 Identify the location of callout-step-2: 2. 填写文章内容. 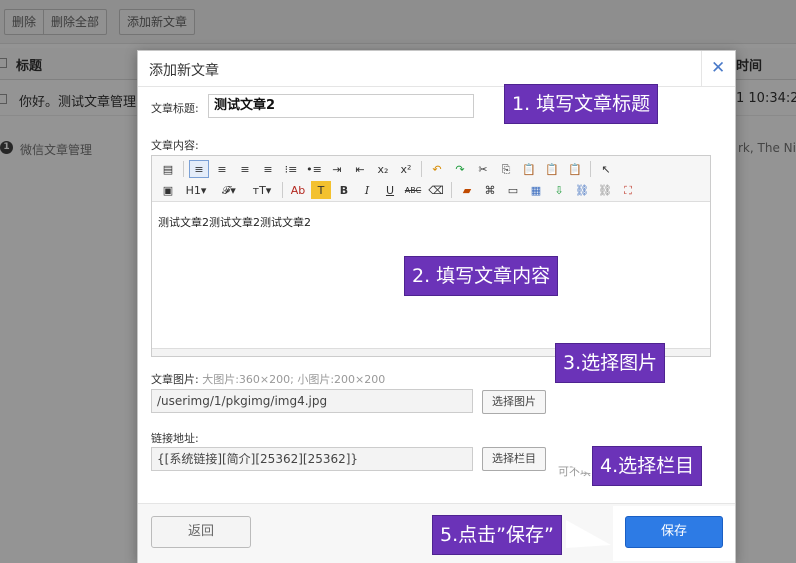
(481, 276).